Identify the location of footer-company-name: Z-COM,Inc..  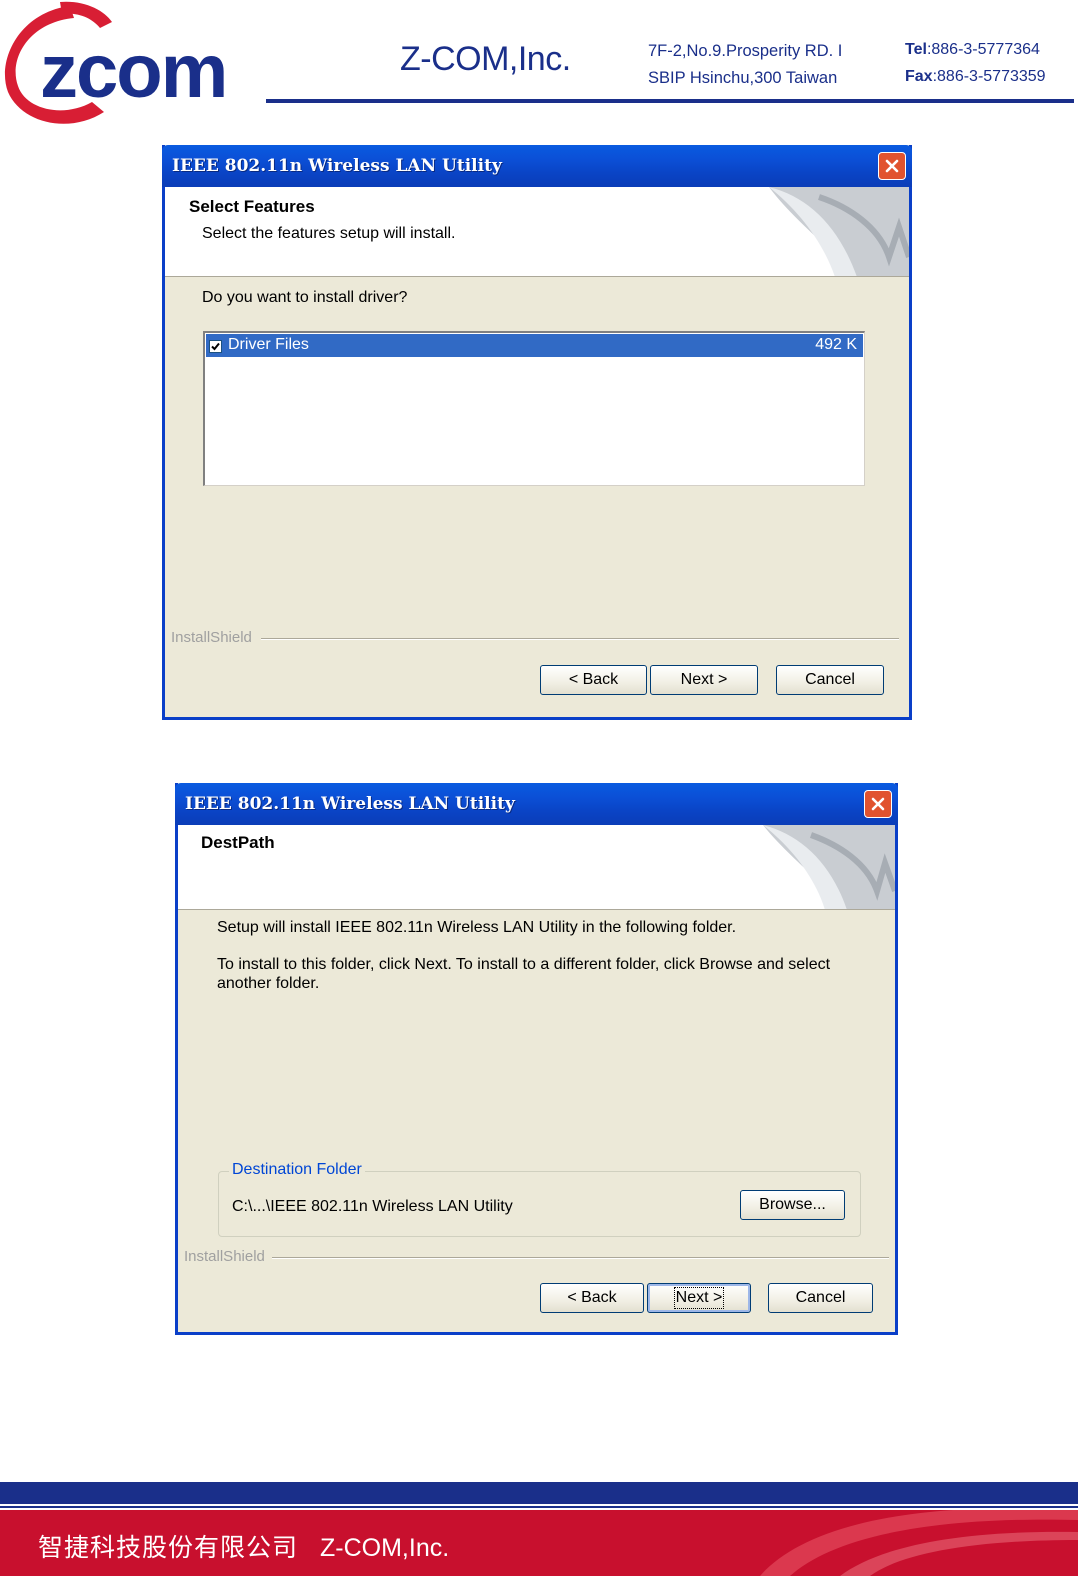
(385, 1548).